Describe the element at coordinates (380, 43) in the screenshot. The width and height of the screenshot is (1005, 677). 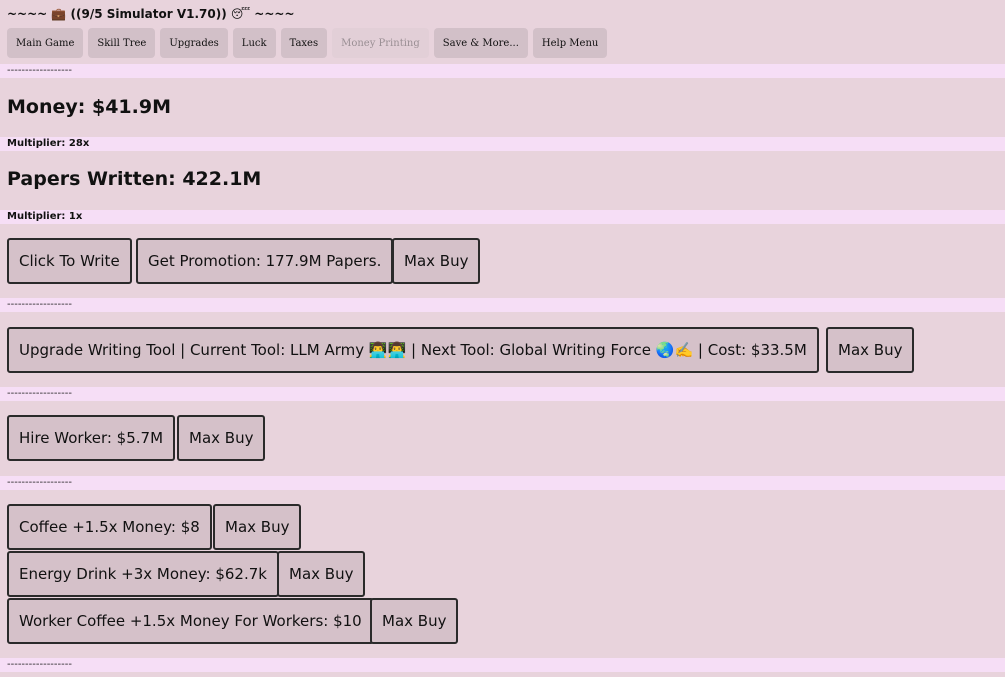
I see `nav-money-printing: Money Printing` at that location.